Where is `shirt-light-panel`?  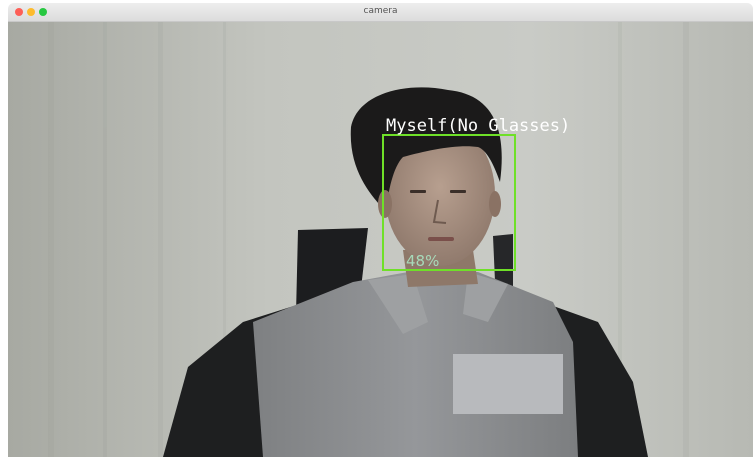 shirt-light-panel is located at coordinates (508, 384).